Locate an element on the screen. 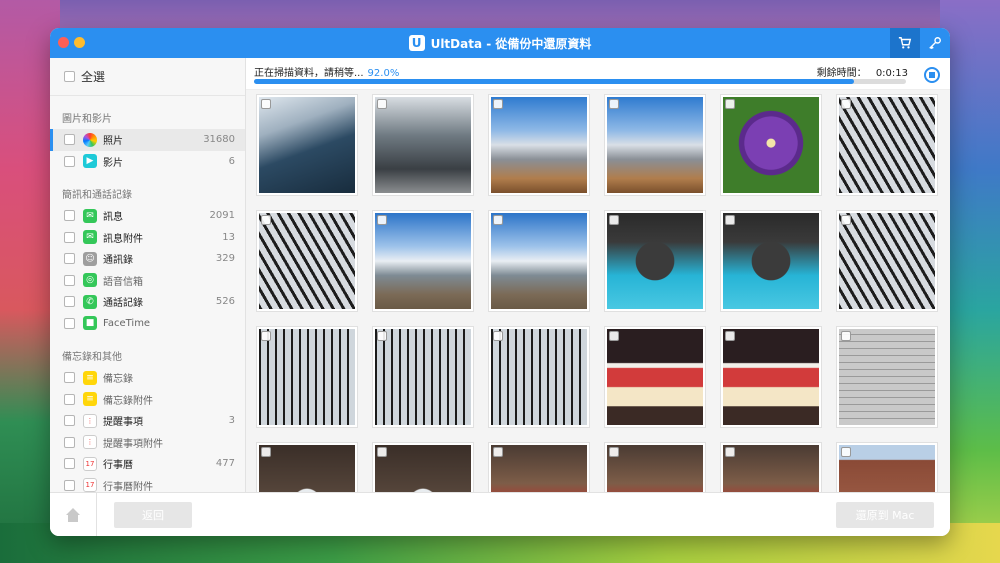 The width and height of the screenshot is (1000, 563). register-button is located at coordinates (935, 43).